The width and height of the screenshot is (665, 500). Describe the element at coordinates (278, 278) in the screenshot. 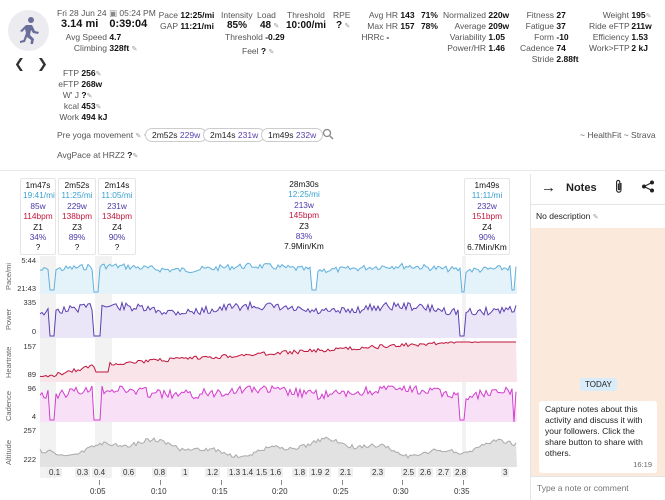

I see `pace-area` at that location.